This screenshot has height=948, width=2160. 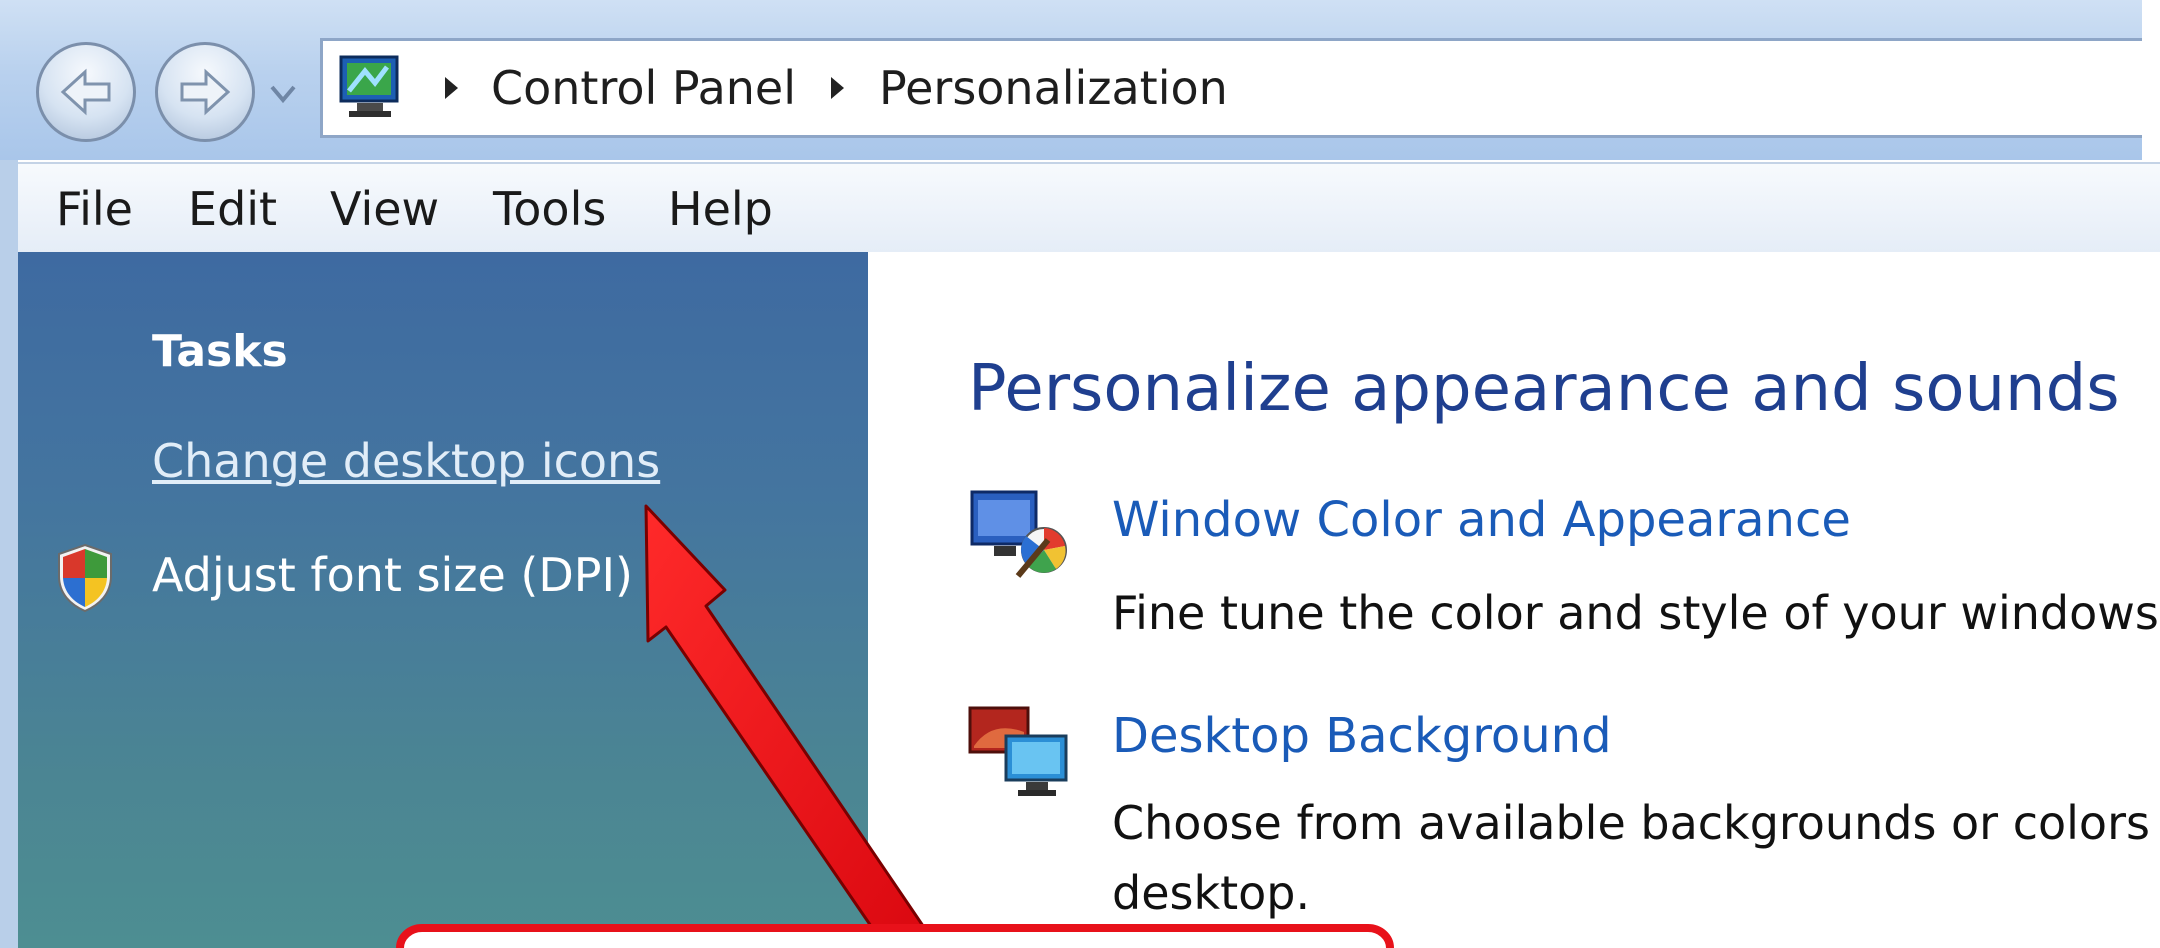 What do you see at coordinates (720, 209) in the screenshot?
I see `menu-help: Help` at bounding box center [720, 209].